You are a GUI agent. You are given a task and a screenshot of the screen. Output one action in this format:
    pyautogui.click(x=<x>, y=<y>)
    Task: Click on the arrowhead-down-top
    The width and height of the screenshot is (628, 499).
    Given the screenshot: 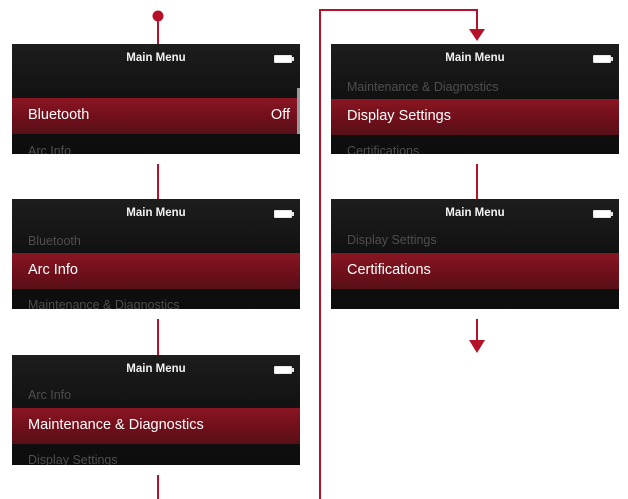 What is the action you would take?
    pyautogui.click(x=477, y=35)
    